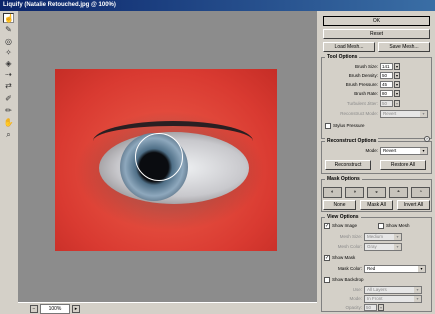 Image resolution: width=435 pixels, height=314 pixels. I want to click on zoom-out-button: −, so click(34, 309).